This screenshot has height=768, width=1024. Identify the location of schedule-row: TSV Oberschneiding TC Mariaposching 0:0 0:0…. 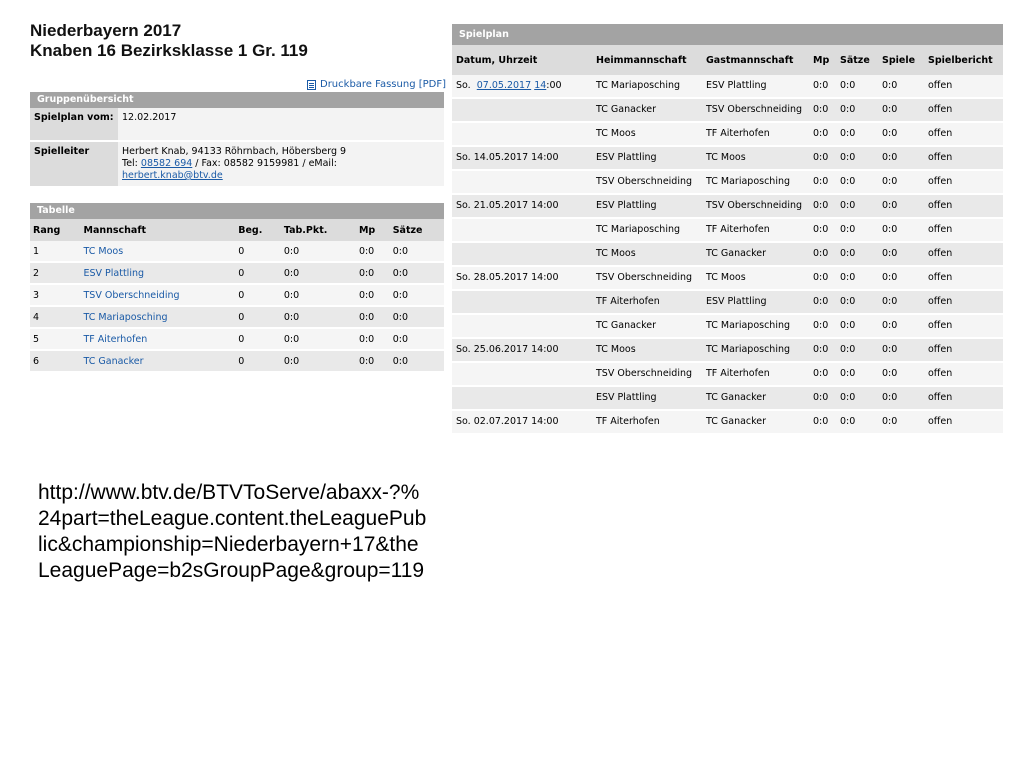
(727, 182).